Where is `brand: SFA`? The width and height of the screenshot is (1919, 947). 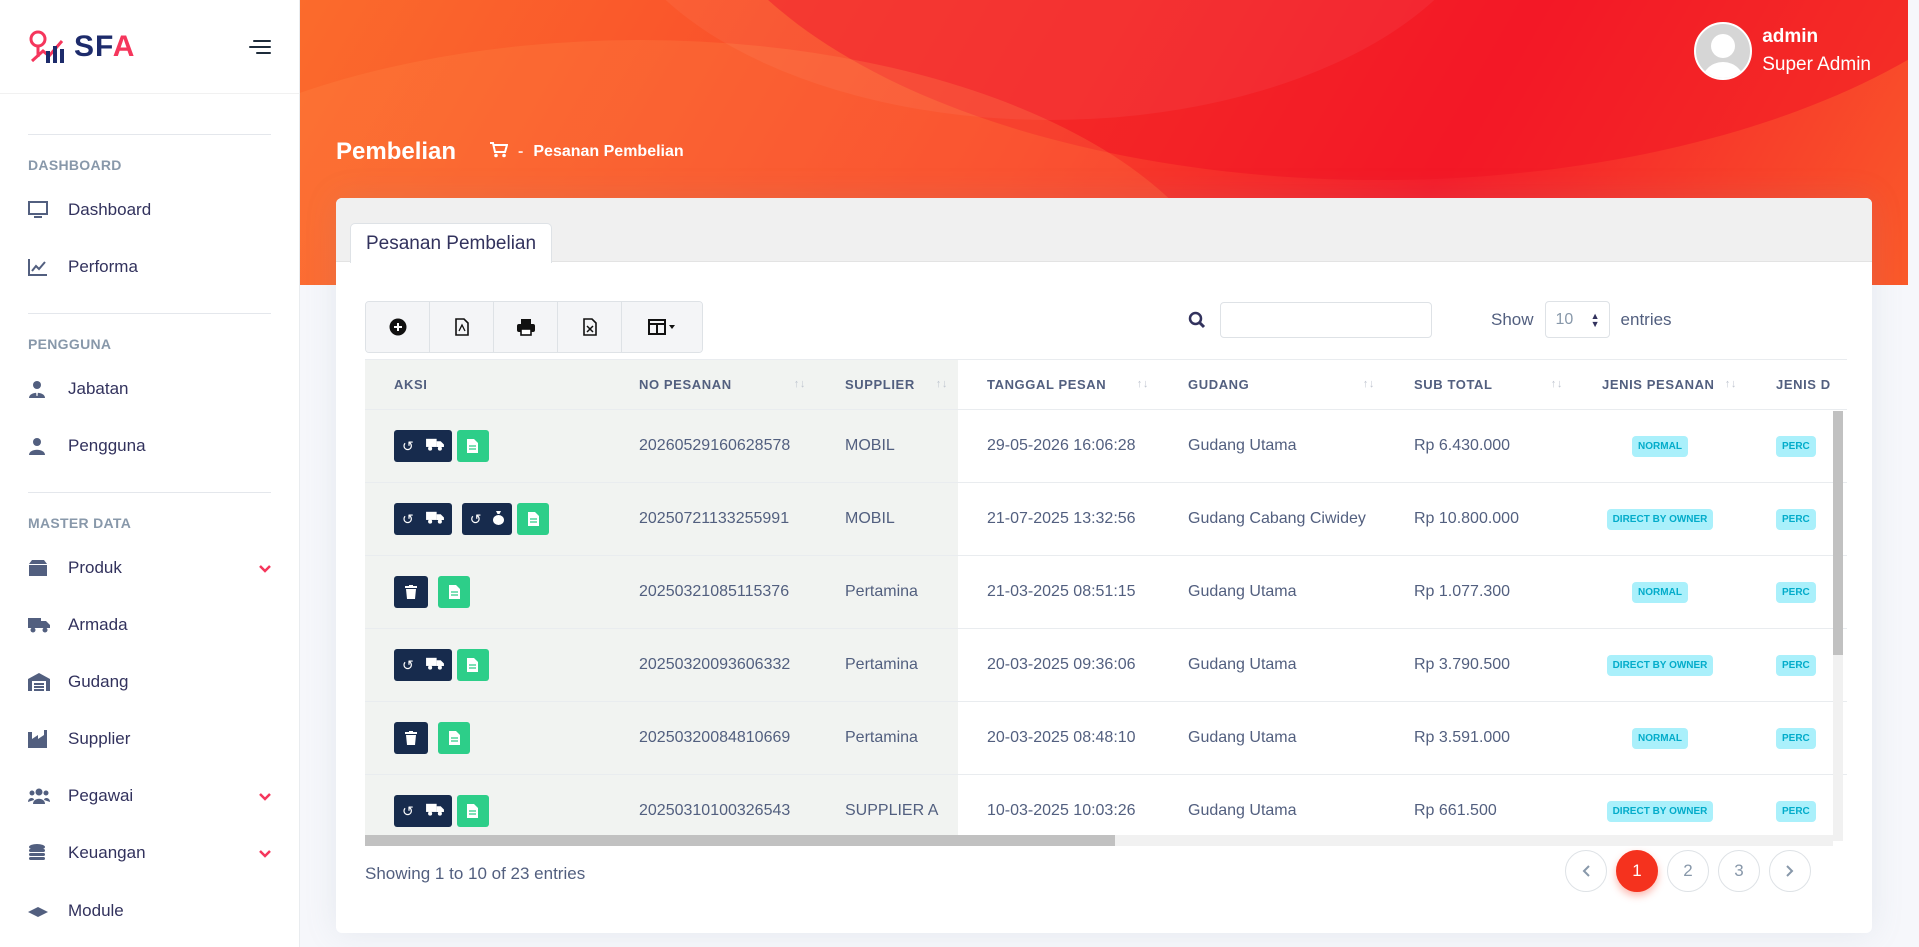 brand: SFA is located at coordinates (149, 47).